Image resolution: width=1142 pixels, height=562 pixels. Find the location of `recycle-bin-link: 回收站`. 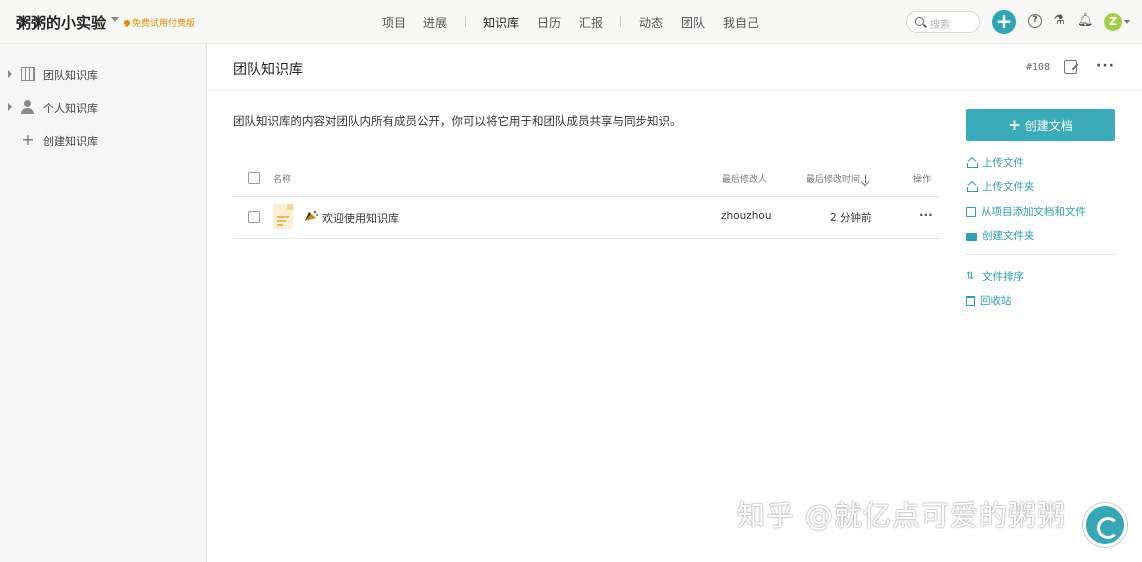

recycle-bin-link: 回收站 is located at coordinates (989, 300).